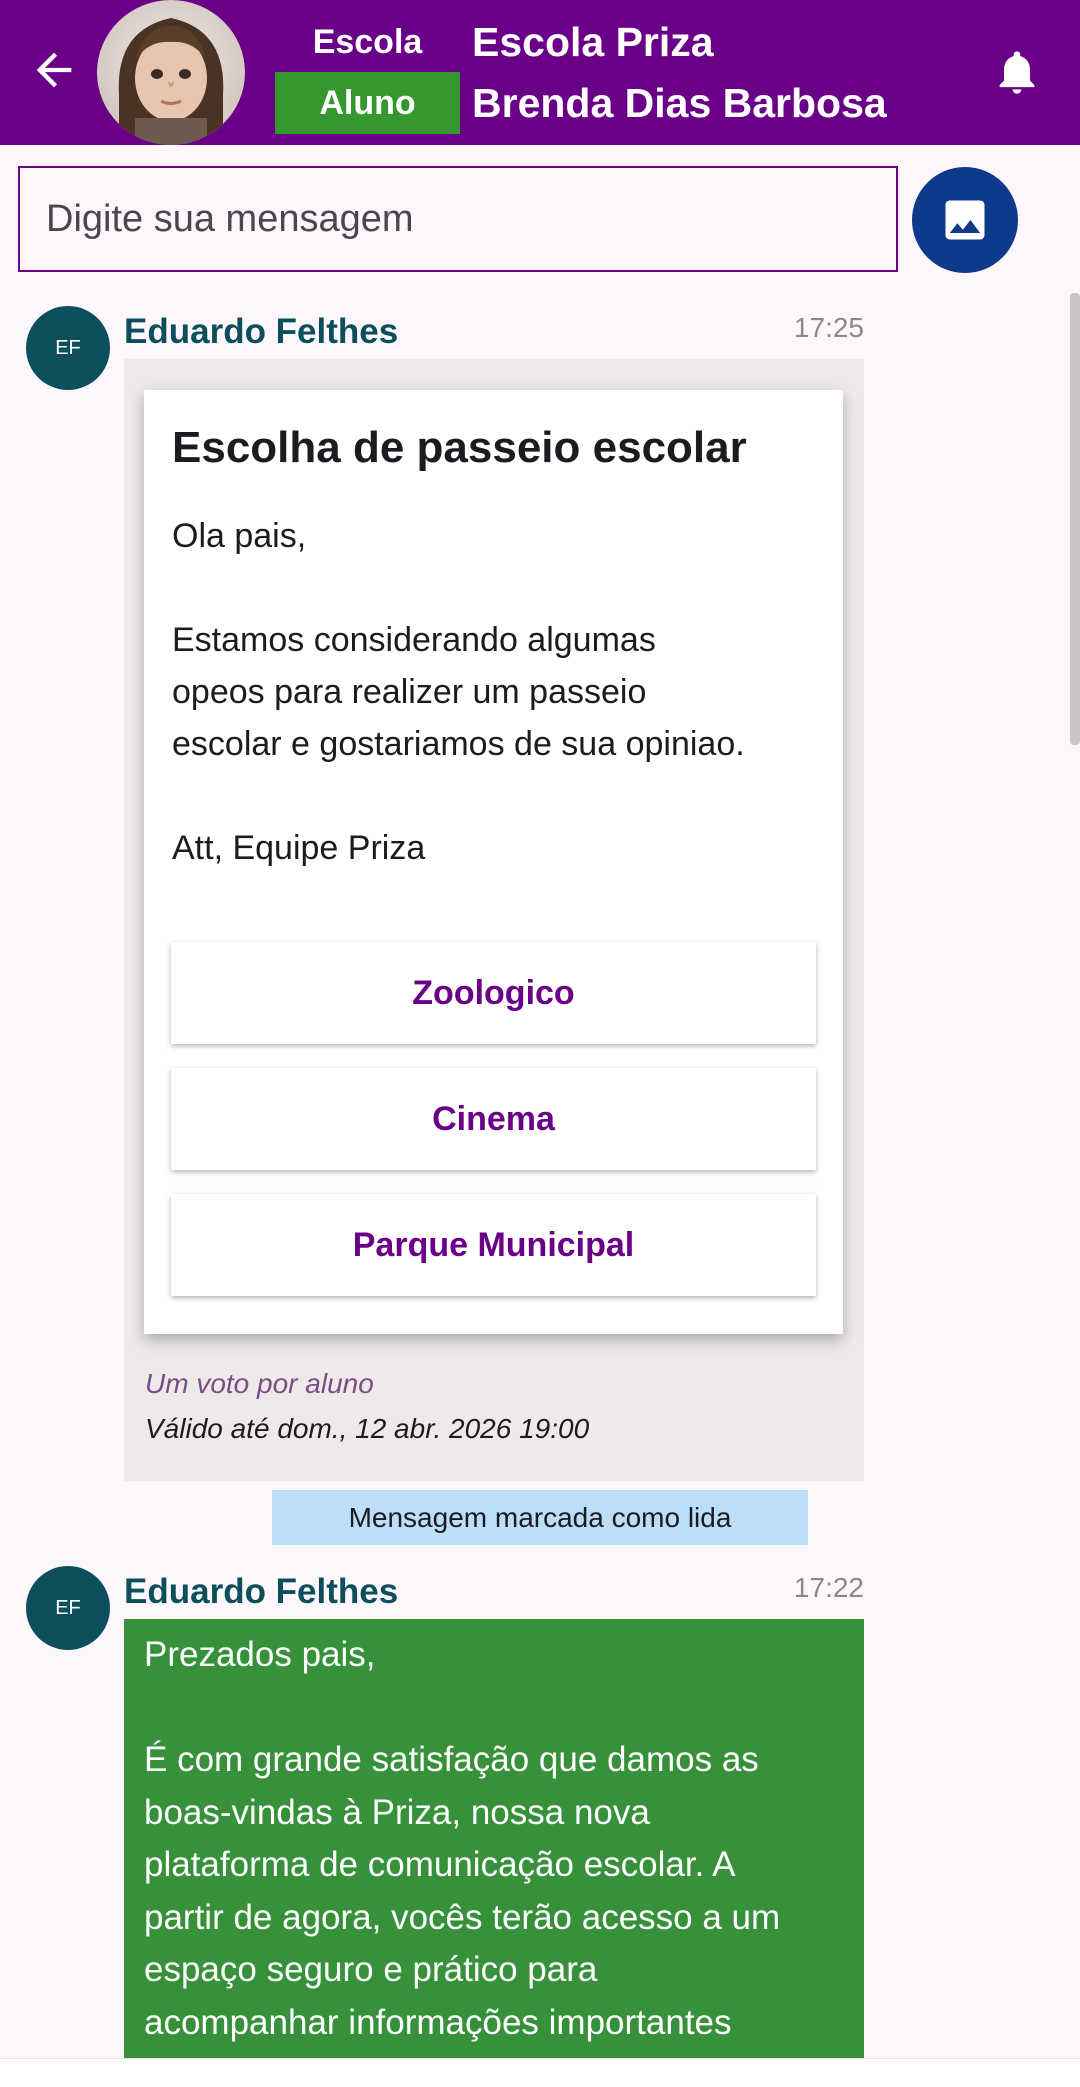 This screenshot has height=2087, width=1080. I want to click on arrow-left-icon, so click(54, 70).